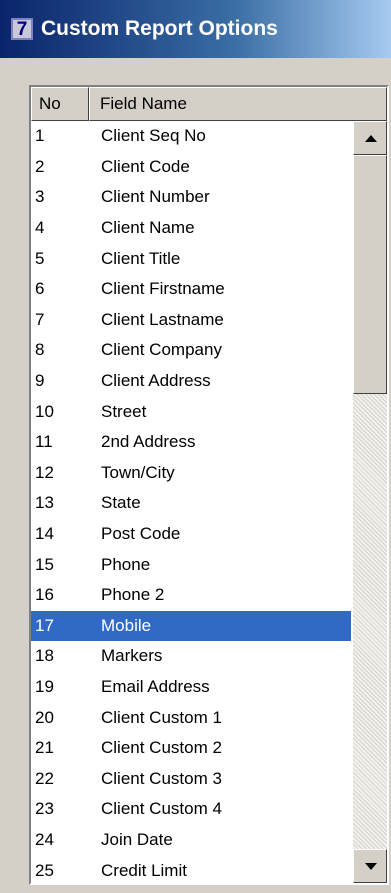 This screenshot has height=893, width=391. I want to click on list-row: 25 Credit Limit, so click(191, 869).